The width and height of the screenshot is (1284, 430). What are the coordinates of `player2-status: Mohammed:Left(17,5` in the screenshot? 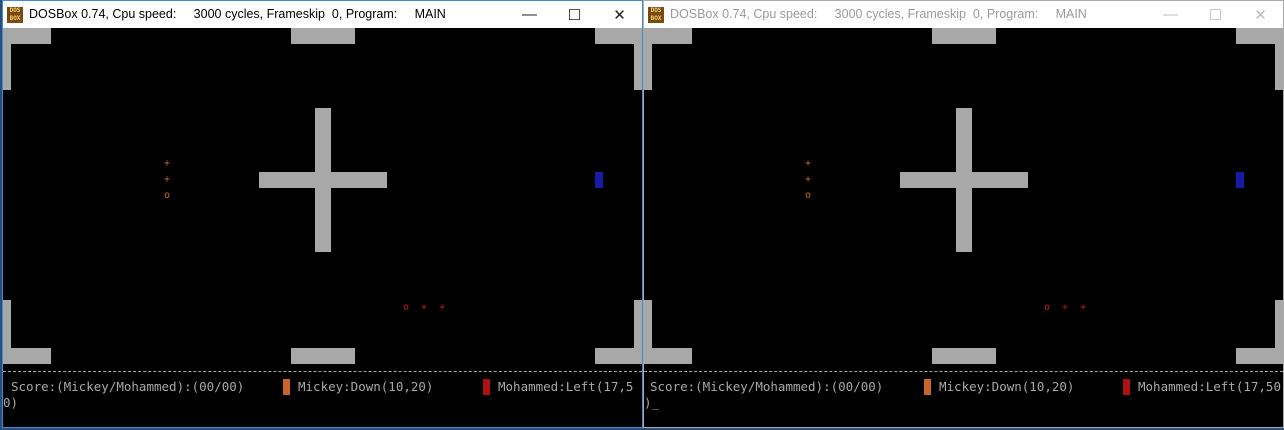 It's located at (566, 386).